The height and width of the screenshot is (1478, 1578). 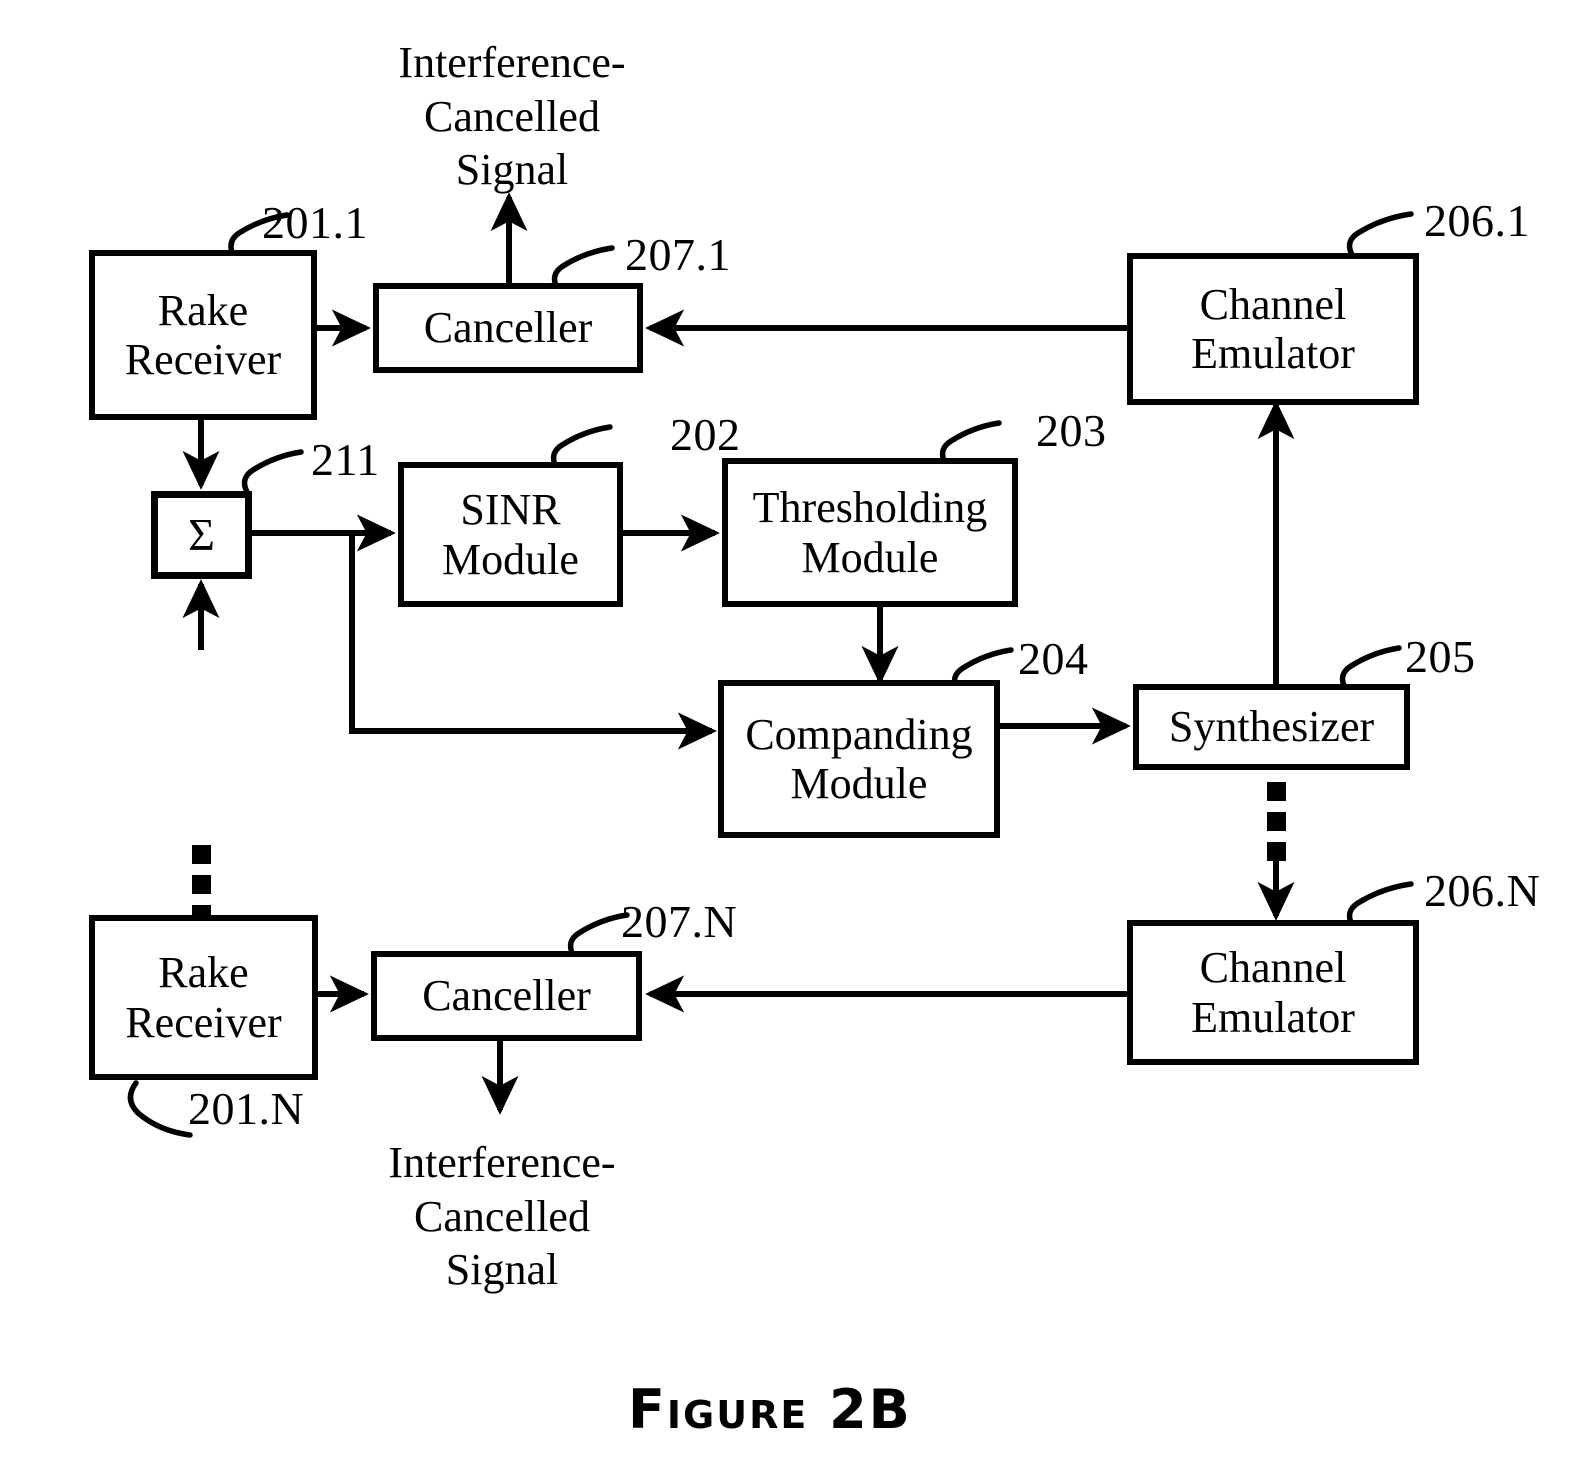 I want to click on ref-number-201-1: 201.1, so click(x=315, y=222).